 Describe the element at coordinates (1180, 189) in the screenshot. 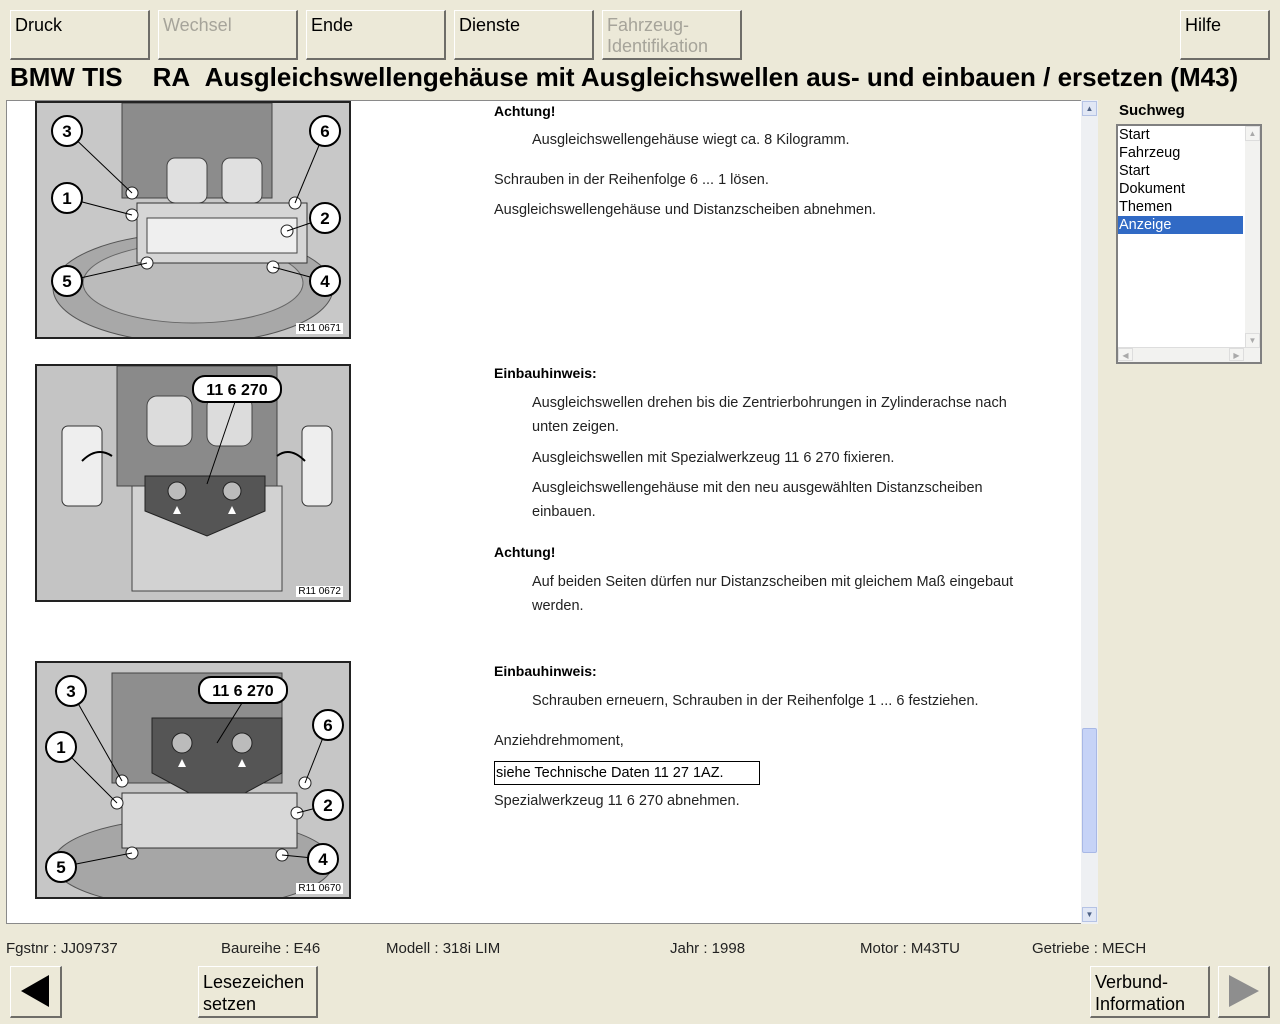

I see `suchweg-item-dokument: Dokument` at that location.